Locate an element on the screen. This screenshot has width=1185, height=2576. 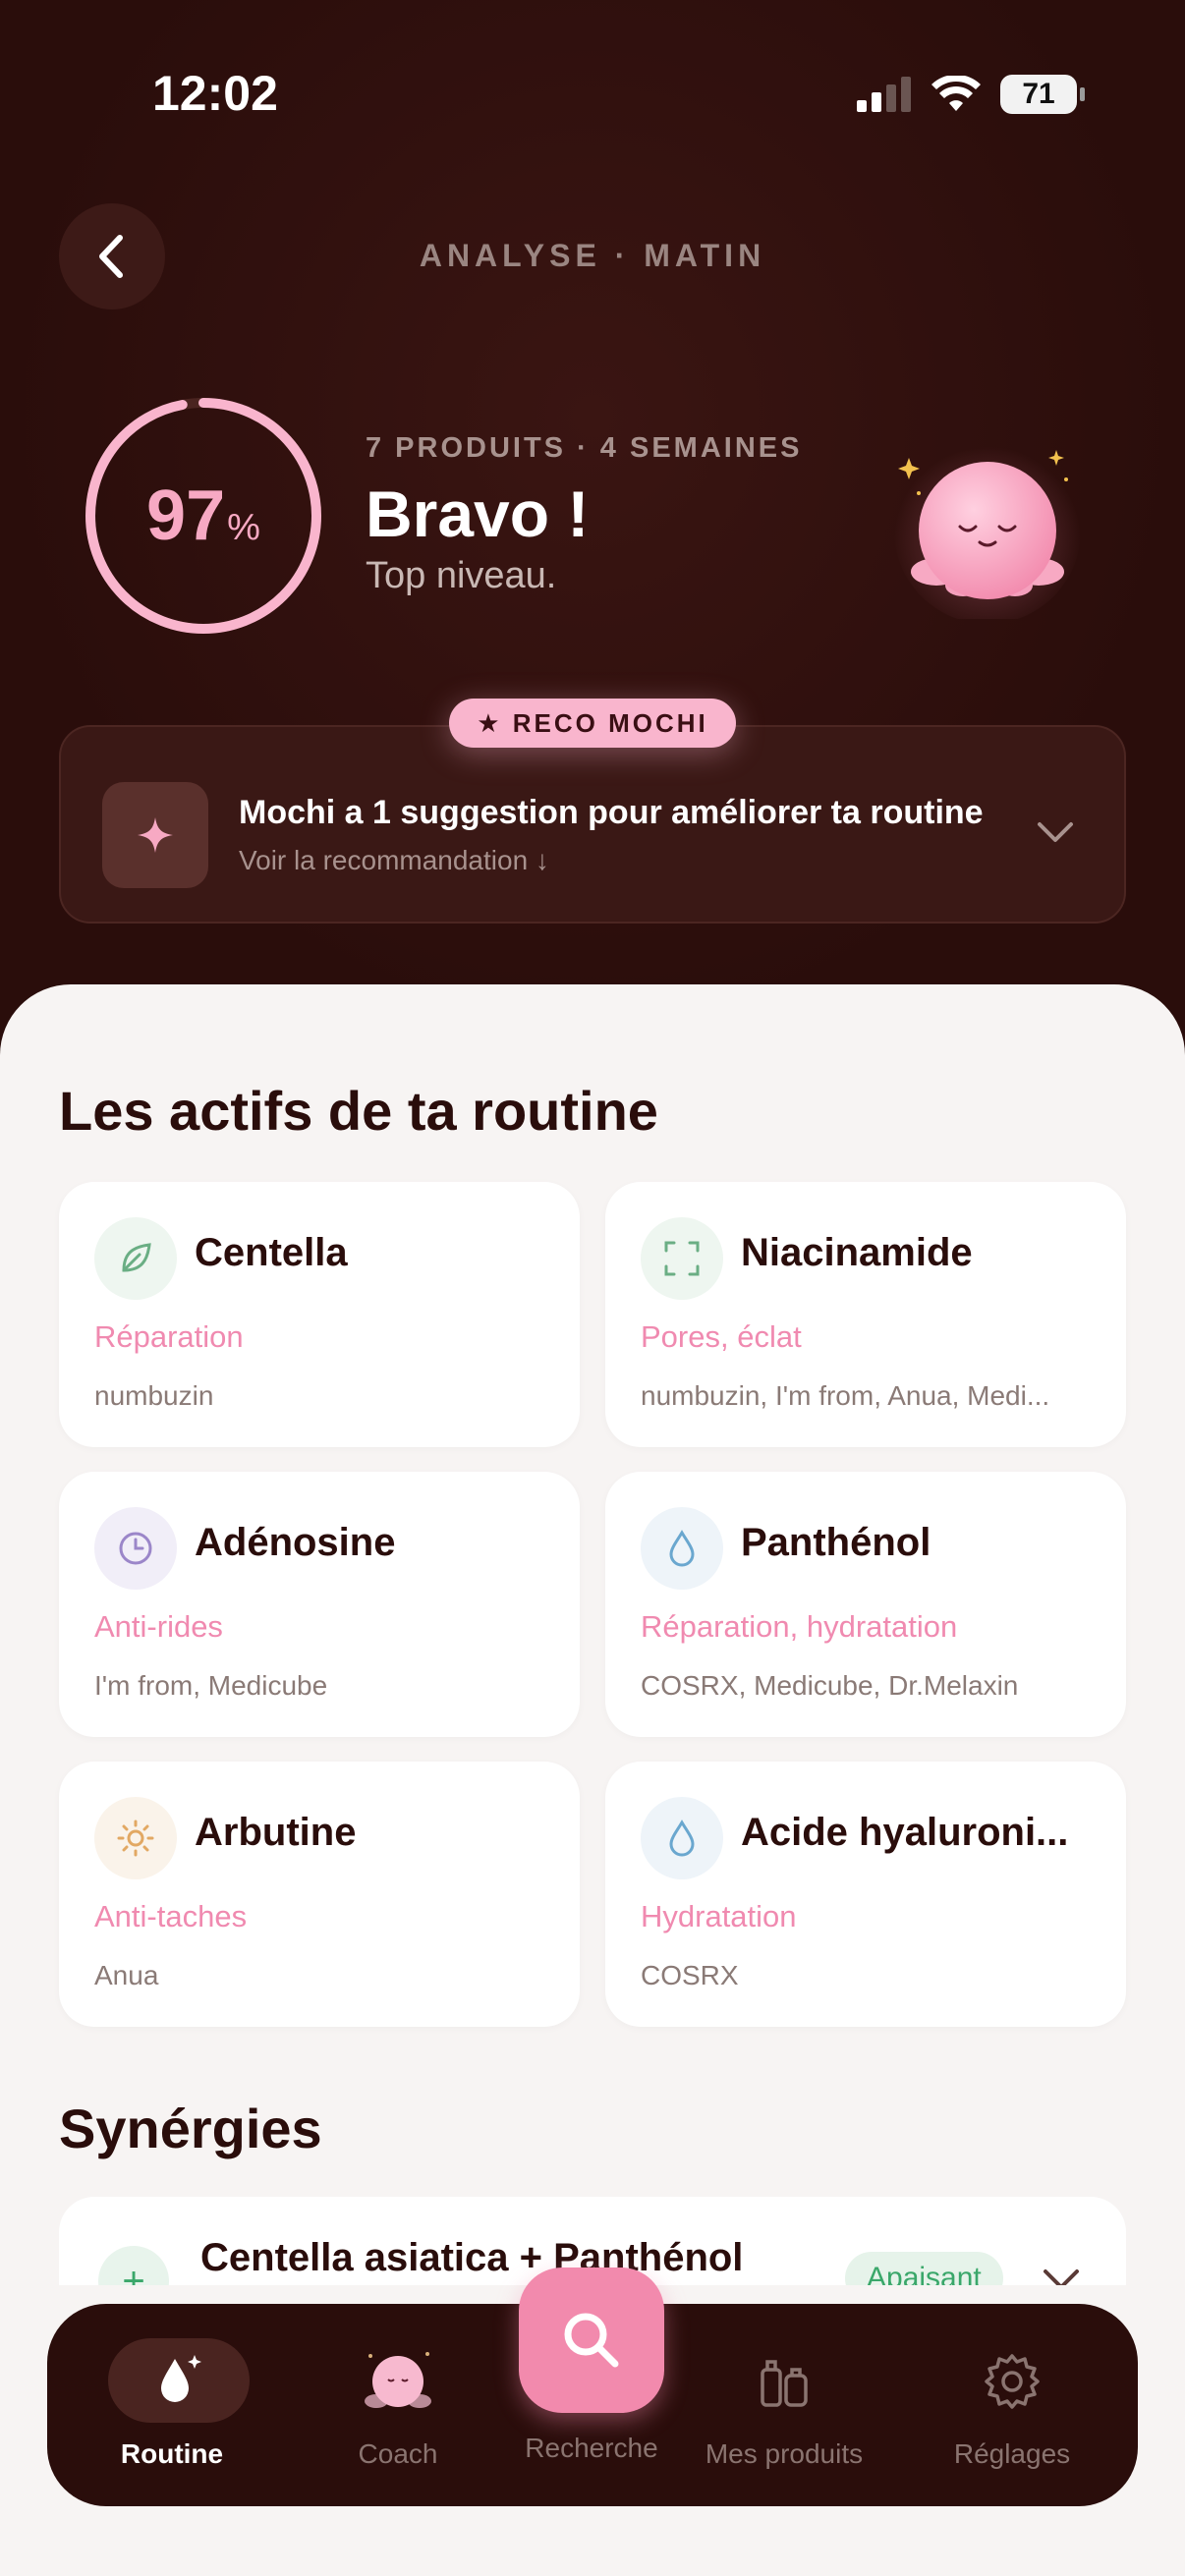
focus-frame-icon is located at coordinates (682, 1258).